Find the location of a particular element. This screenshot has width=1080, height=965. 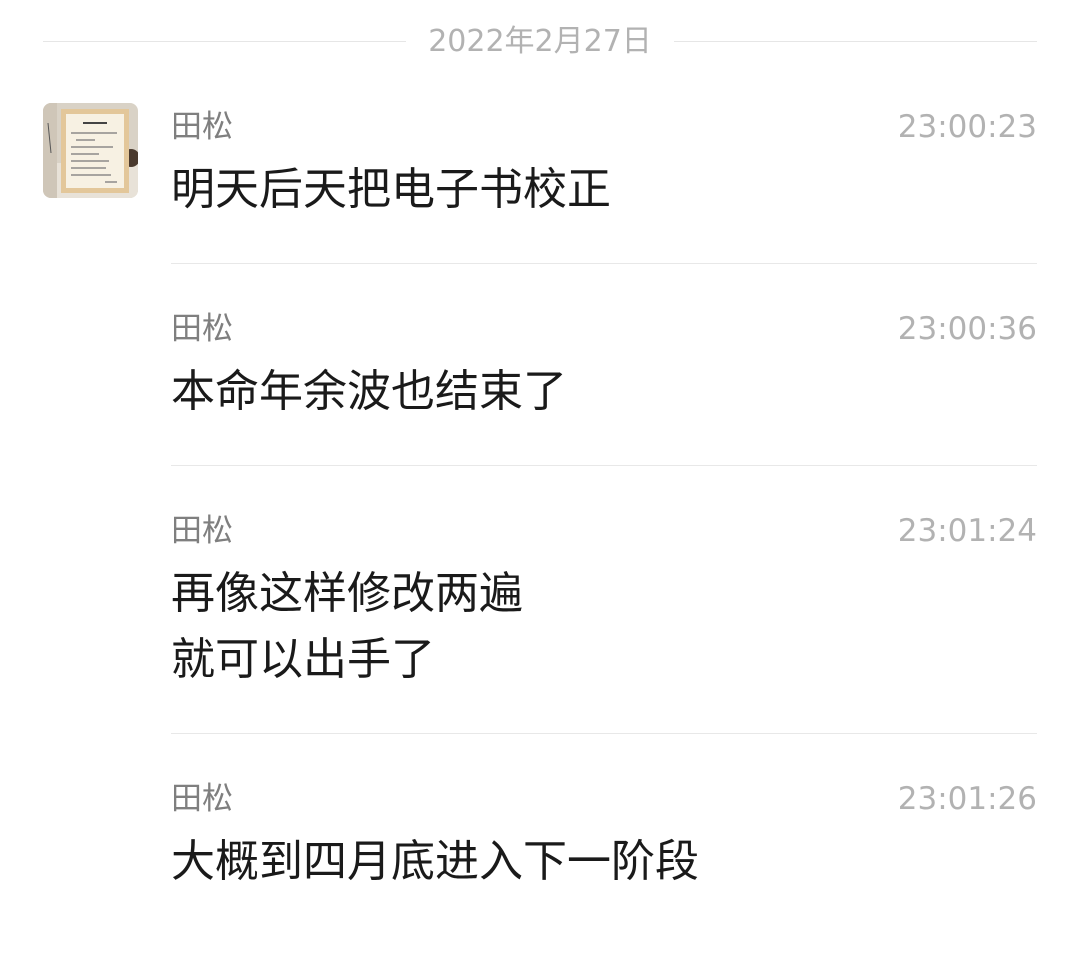

separator-line-right is located at coordinates (855, 41).